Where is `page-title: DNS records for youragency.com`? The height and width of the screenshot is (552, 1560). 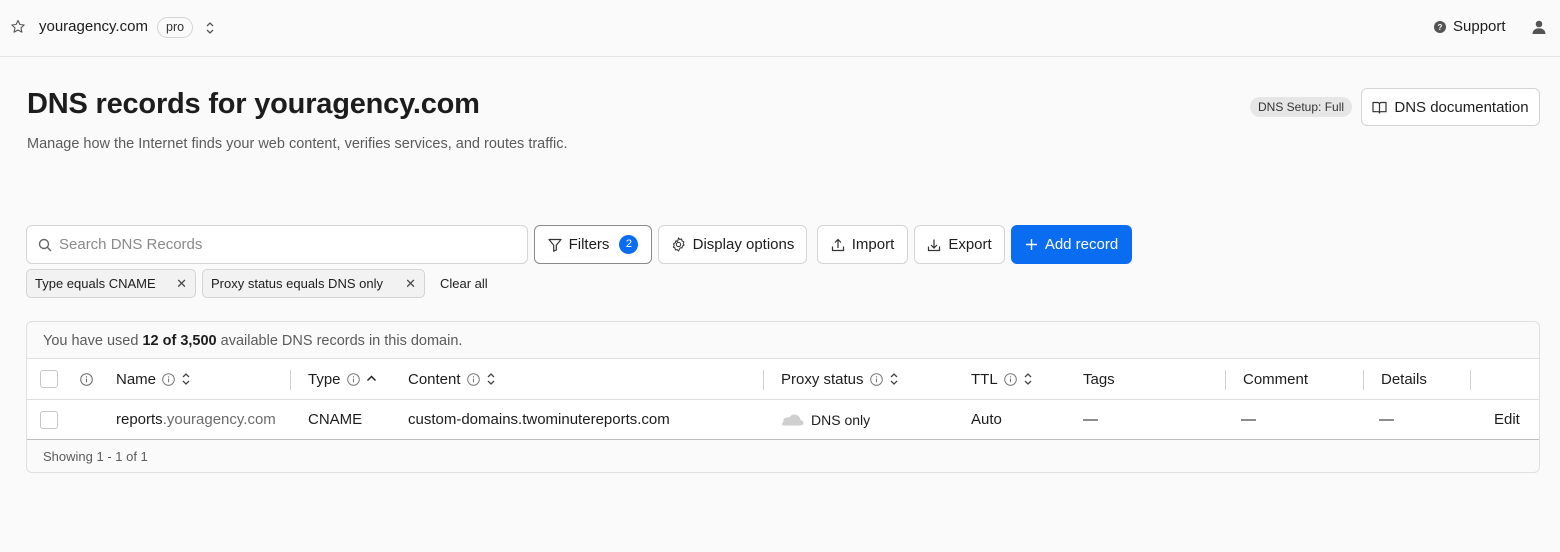 page-title: DNS records for youragency.com is located at coordinates (253, 104).